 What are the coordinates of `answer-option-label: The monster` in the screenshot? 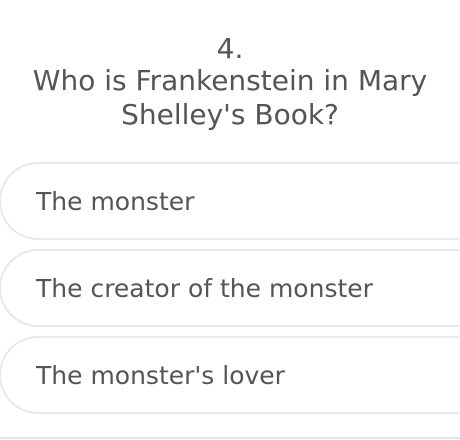 It's located at (115, 201).